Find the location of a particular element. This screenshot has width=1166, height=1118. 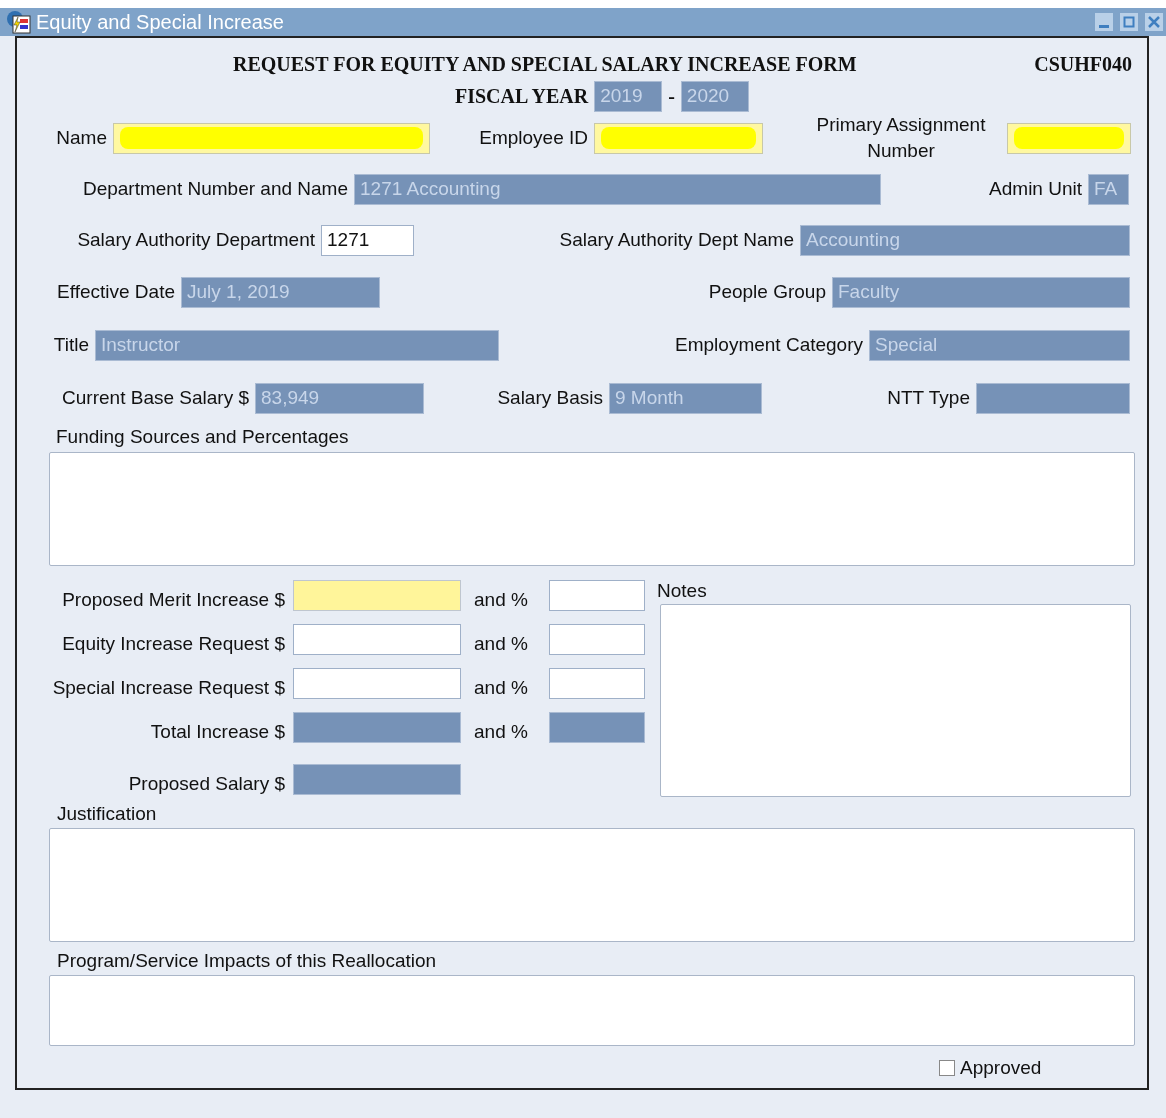

input-field: July 1, 2019 is located at coordinates (280, 292).